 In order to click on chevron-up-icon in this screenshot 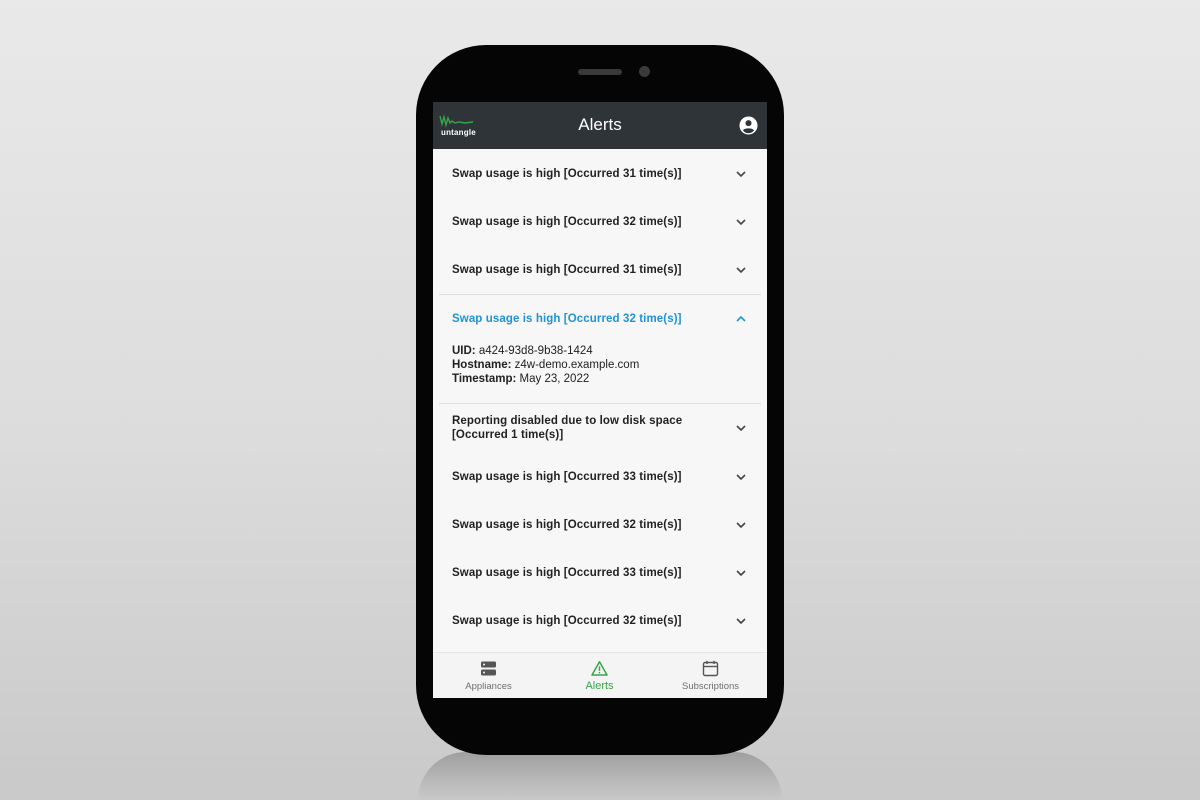, I will do `click(741, 319)`.